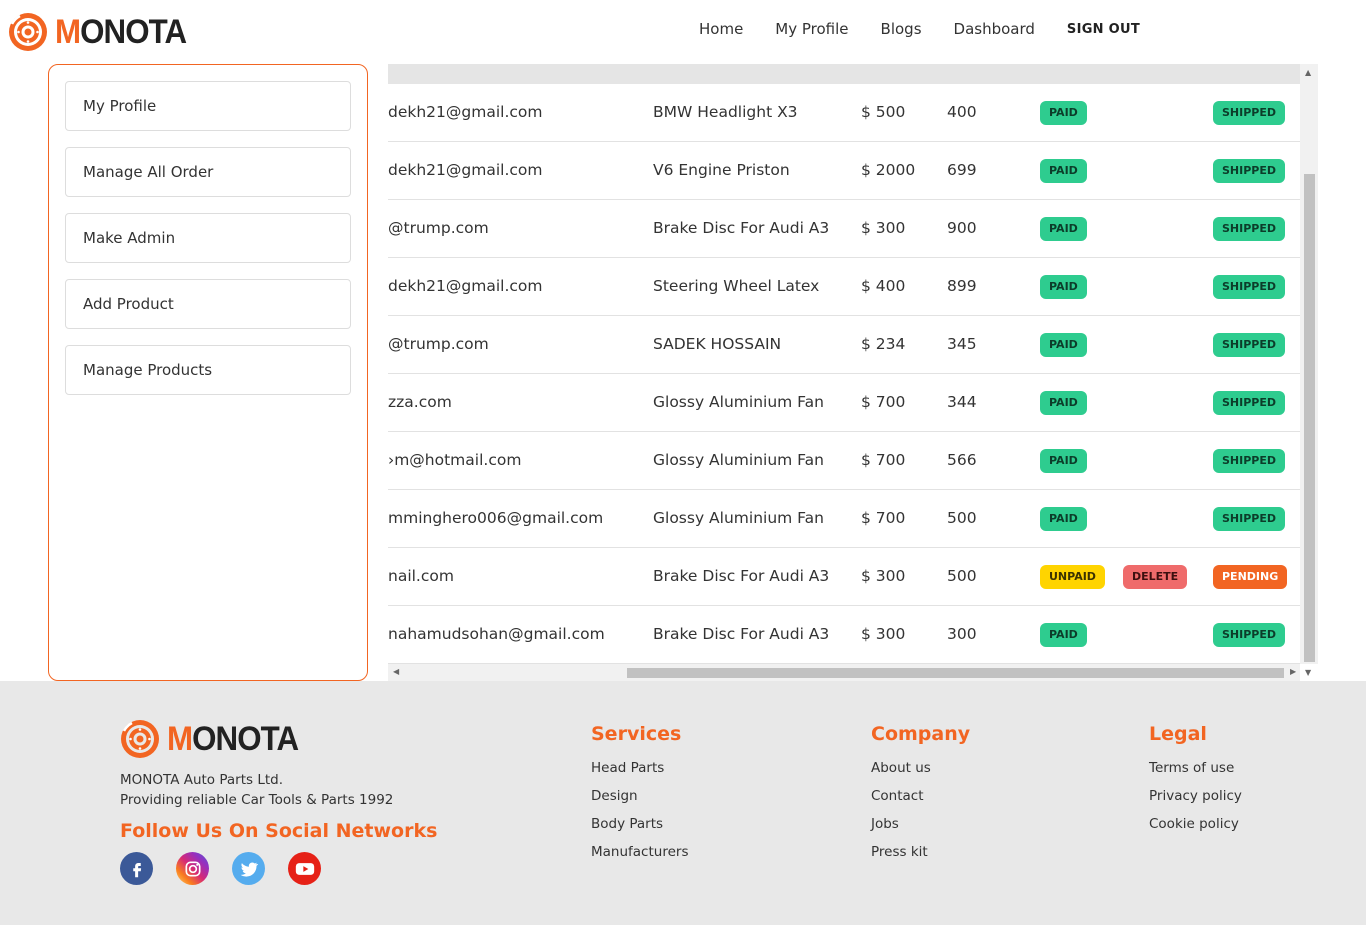  I want to click on footer-link-design: Design, so click(639, 796).